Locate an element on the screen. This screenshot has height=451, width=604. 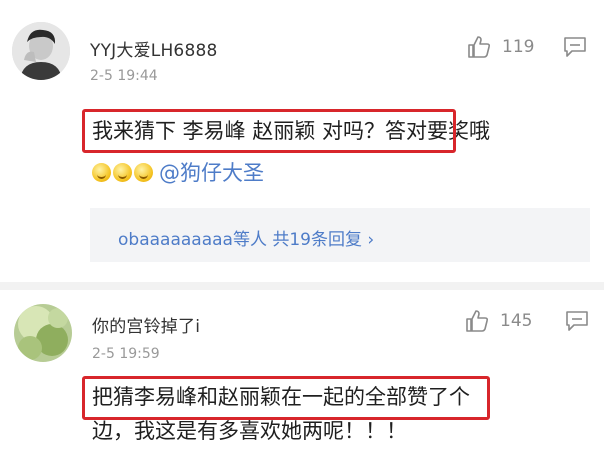
comment-text-line-2: 边，我这是有多喜欢她两呢！！！ is located at coordinates (249, 431).